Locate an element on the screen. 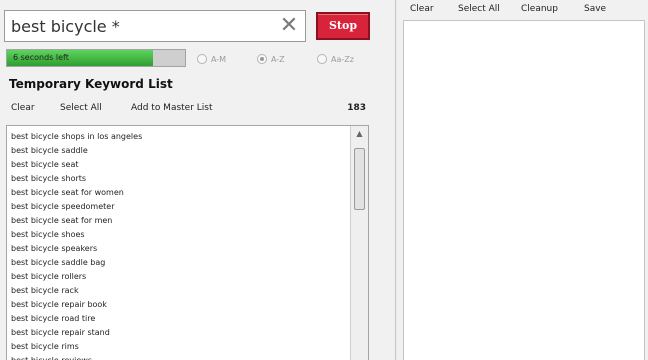 Image resolution: width=648 pixels, height=360 pixels. temporary-list-title: Temporary Keyword List is located at coordinates (91, 84).